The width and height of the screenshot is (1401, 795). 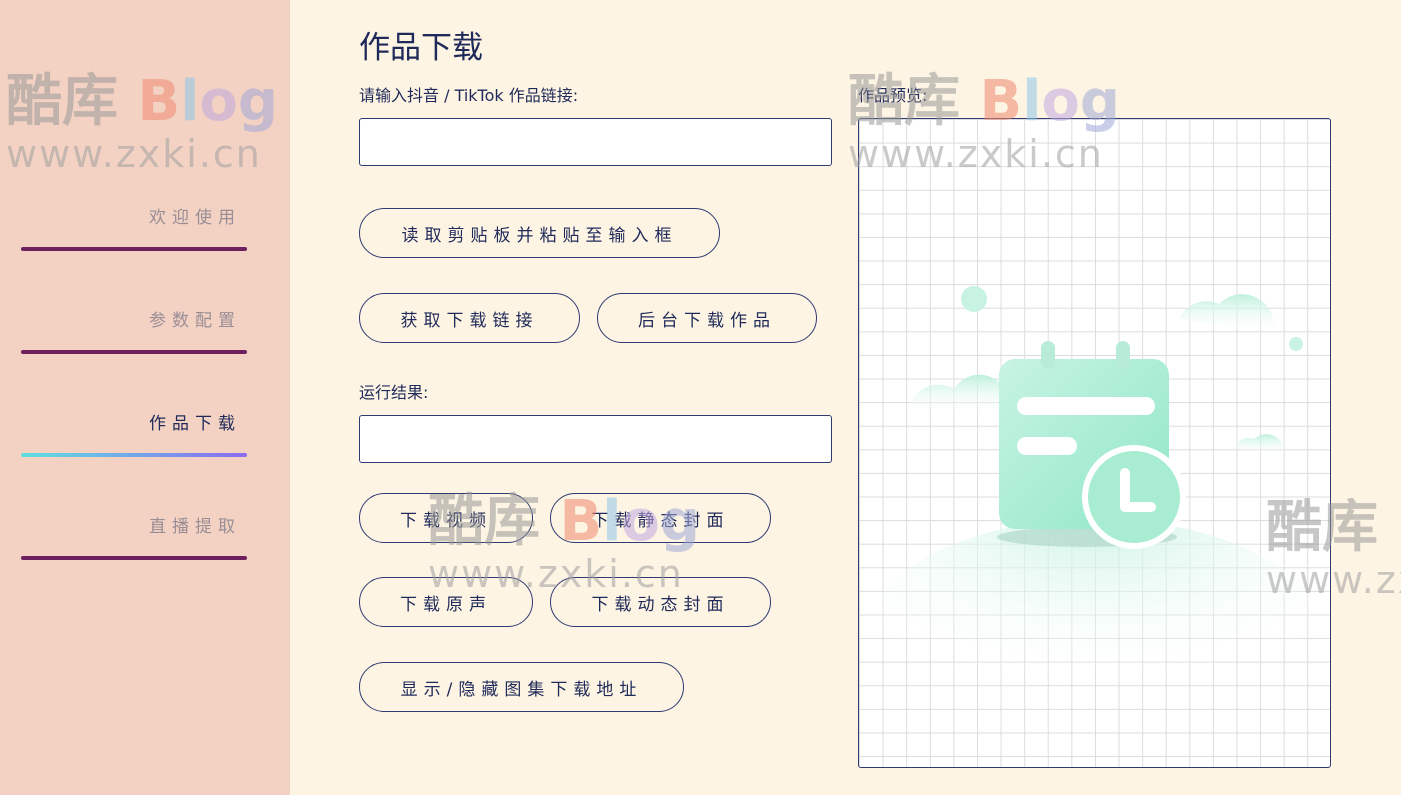 I want to click on result-field, so click(x=595, y=439).